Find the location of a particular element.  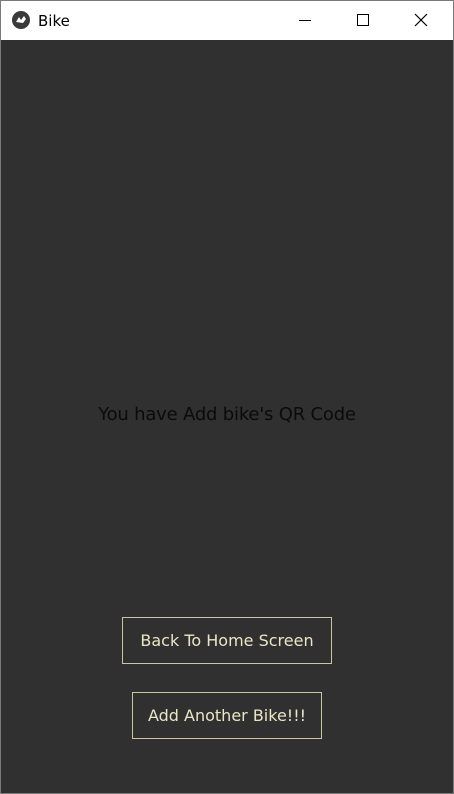

status-message: You have Add bike's QR Code is located at coordinates (227, 414).